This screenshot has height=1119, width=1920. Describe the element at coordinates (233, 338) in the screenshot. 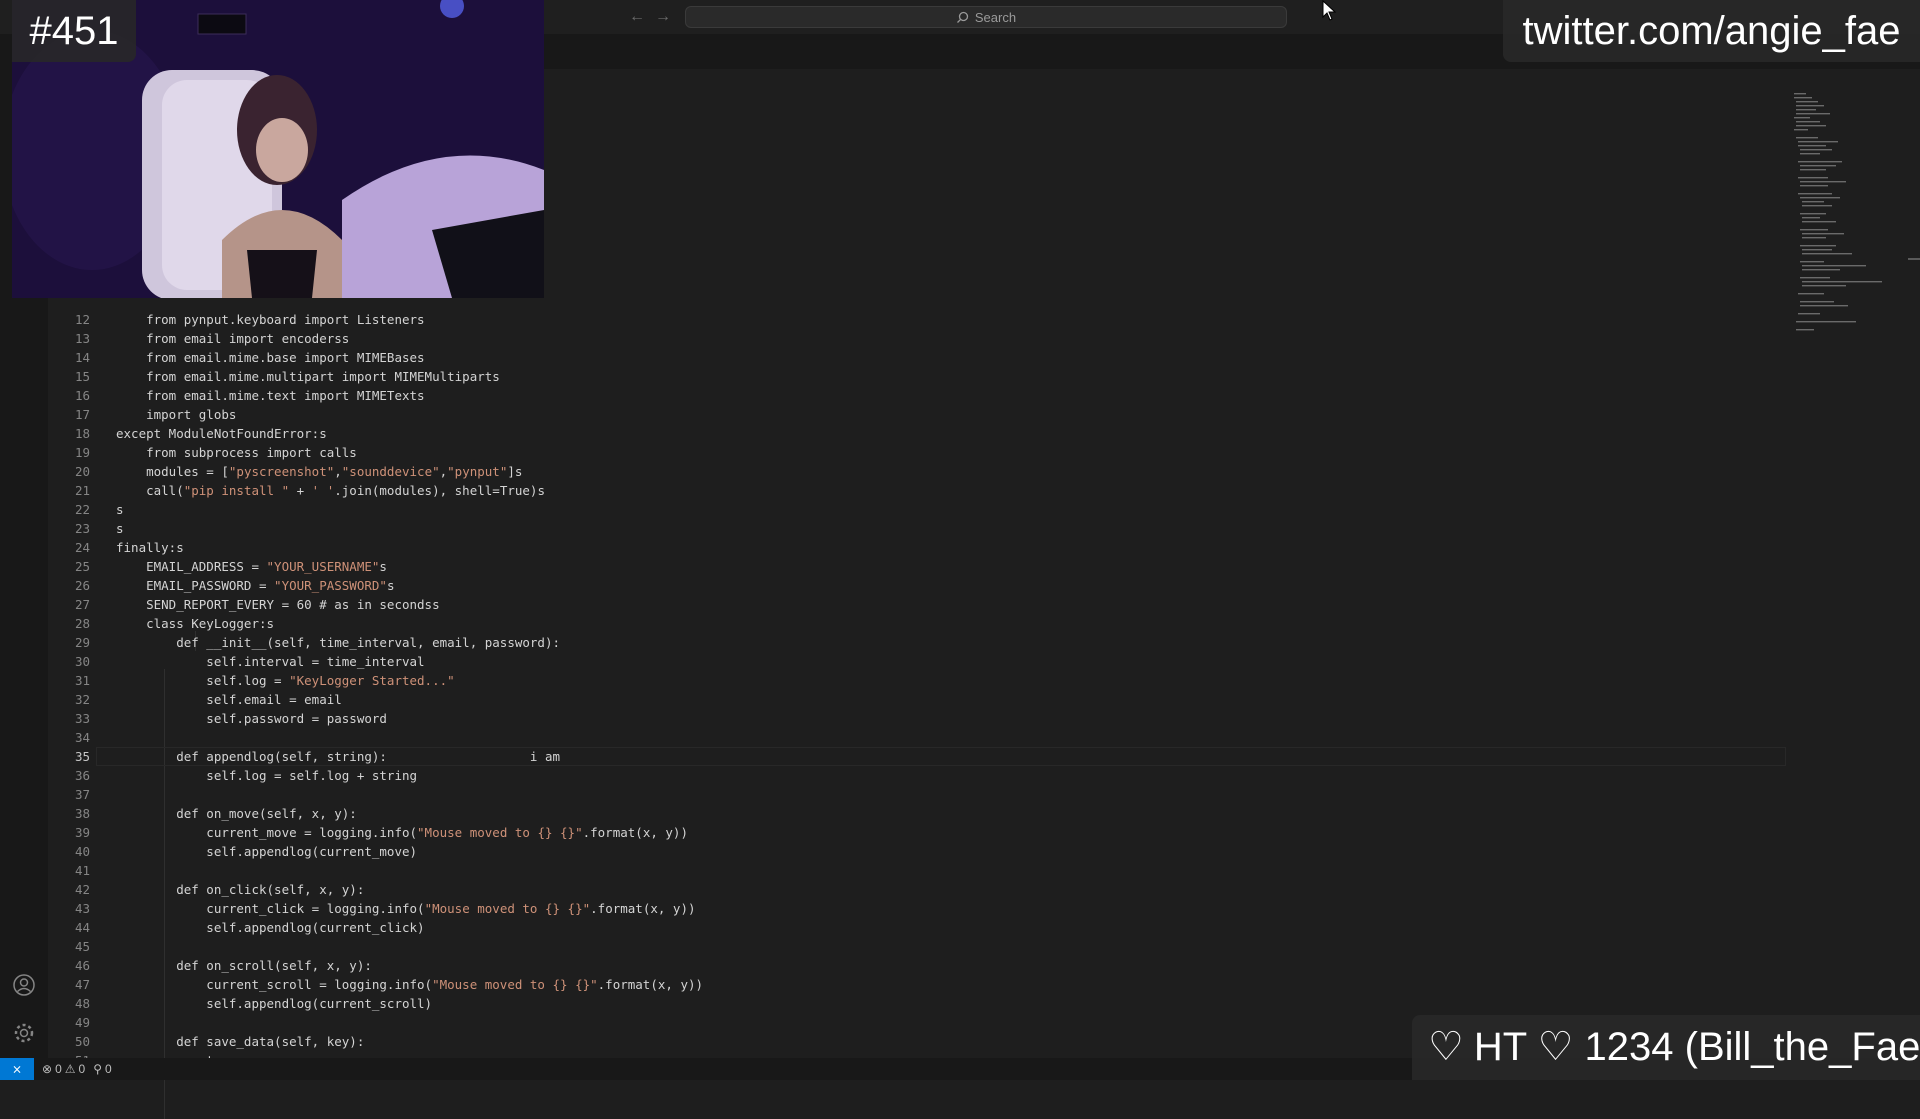

I see `code-text: from email import encoderss` at that location.